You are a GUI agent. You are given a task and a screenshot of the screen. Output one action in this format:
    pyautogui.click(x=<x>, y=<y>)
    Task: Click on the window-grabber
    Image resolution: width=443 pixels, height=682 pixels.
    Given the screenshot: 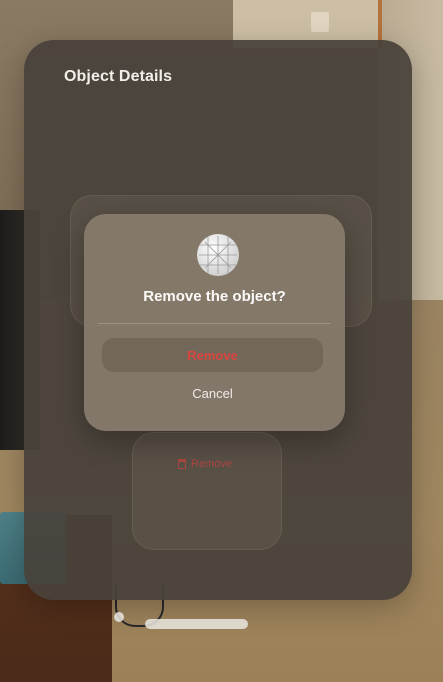 What is the action you would take?
    pyautogui.click(x=196, y=624)
    